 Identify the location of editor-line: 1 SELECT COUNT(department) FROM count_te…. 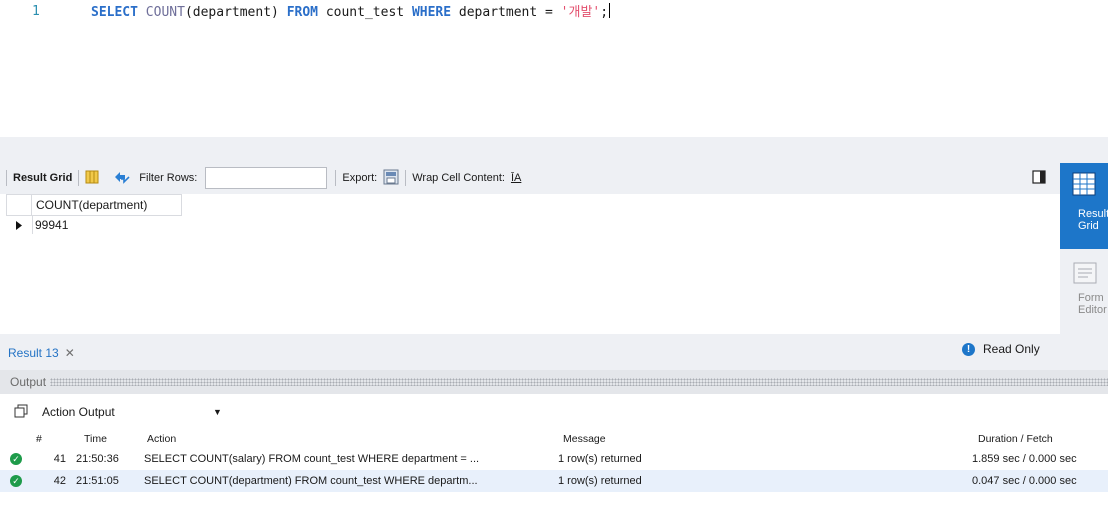
(554, 12).